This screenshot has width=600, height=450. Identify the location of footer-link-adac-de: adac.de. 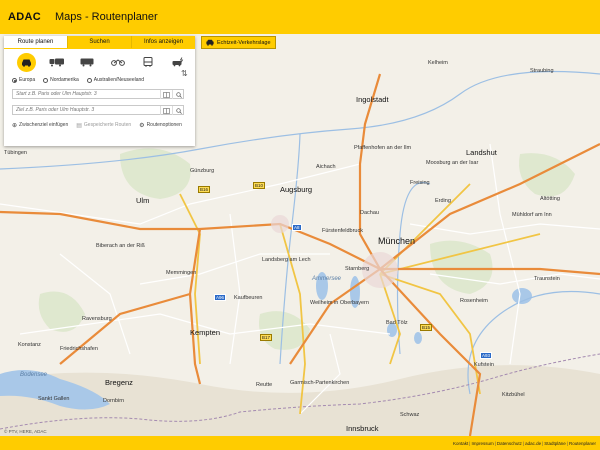
(533, 443).